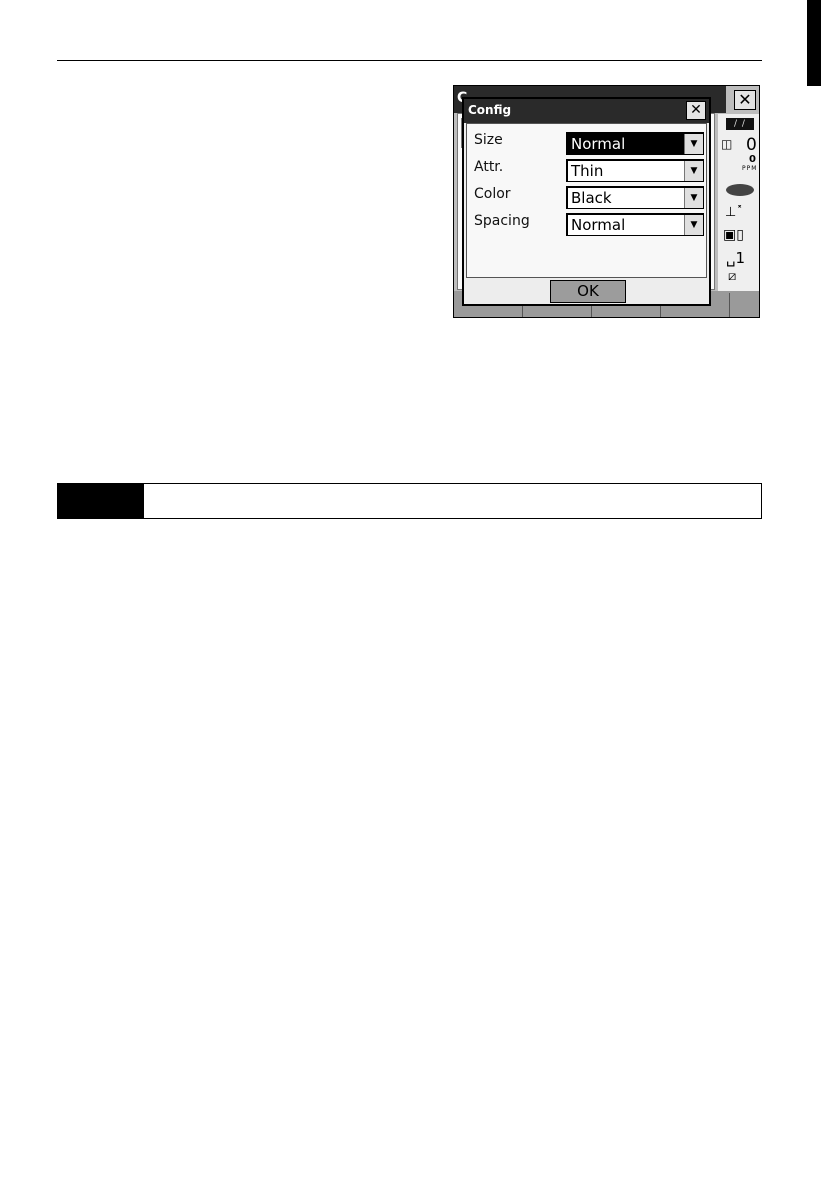  I want to click on background-close-button: ✕, so click(745, 100).